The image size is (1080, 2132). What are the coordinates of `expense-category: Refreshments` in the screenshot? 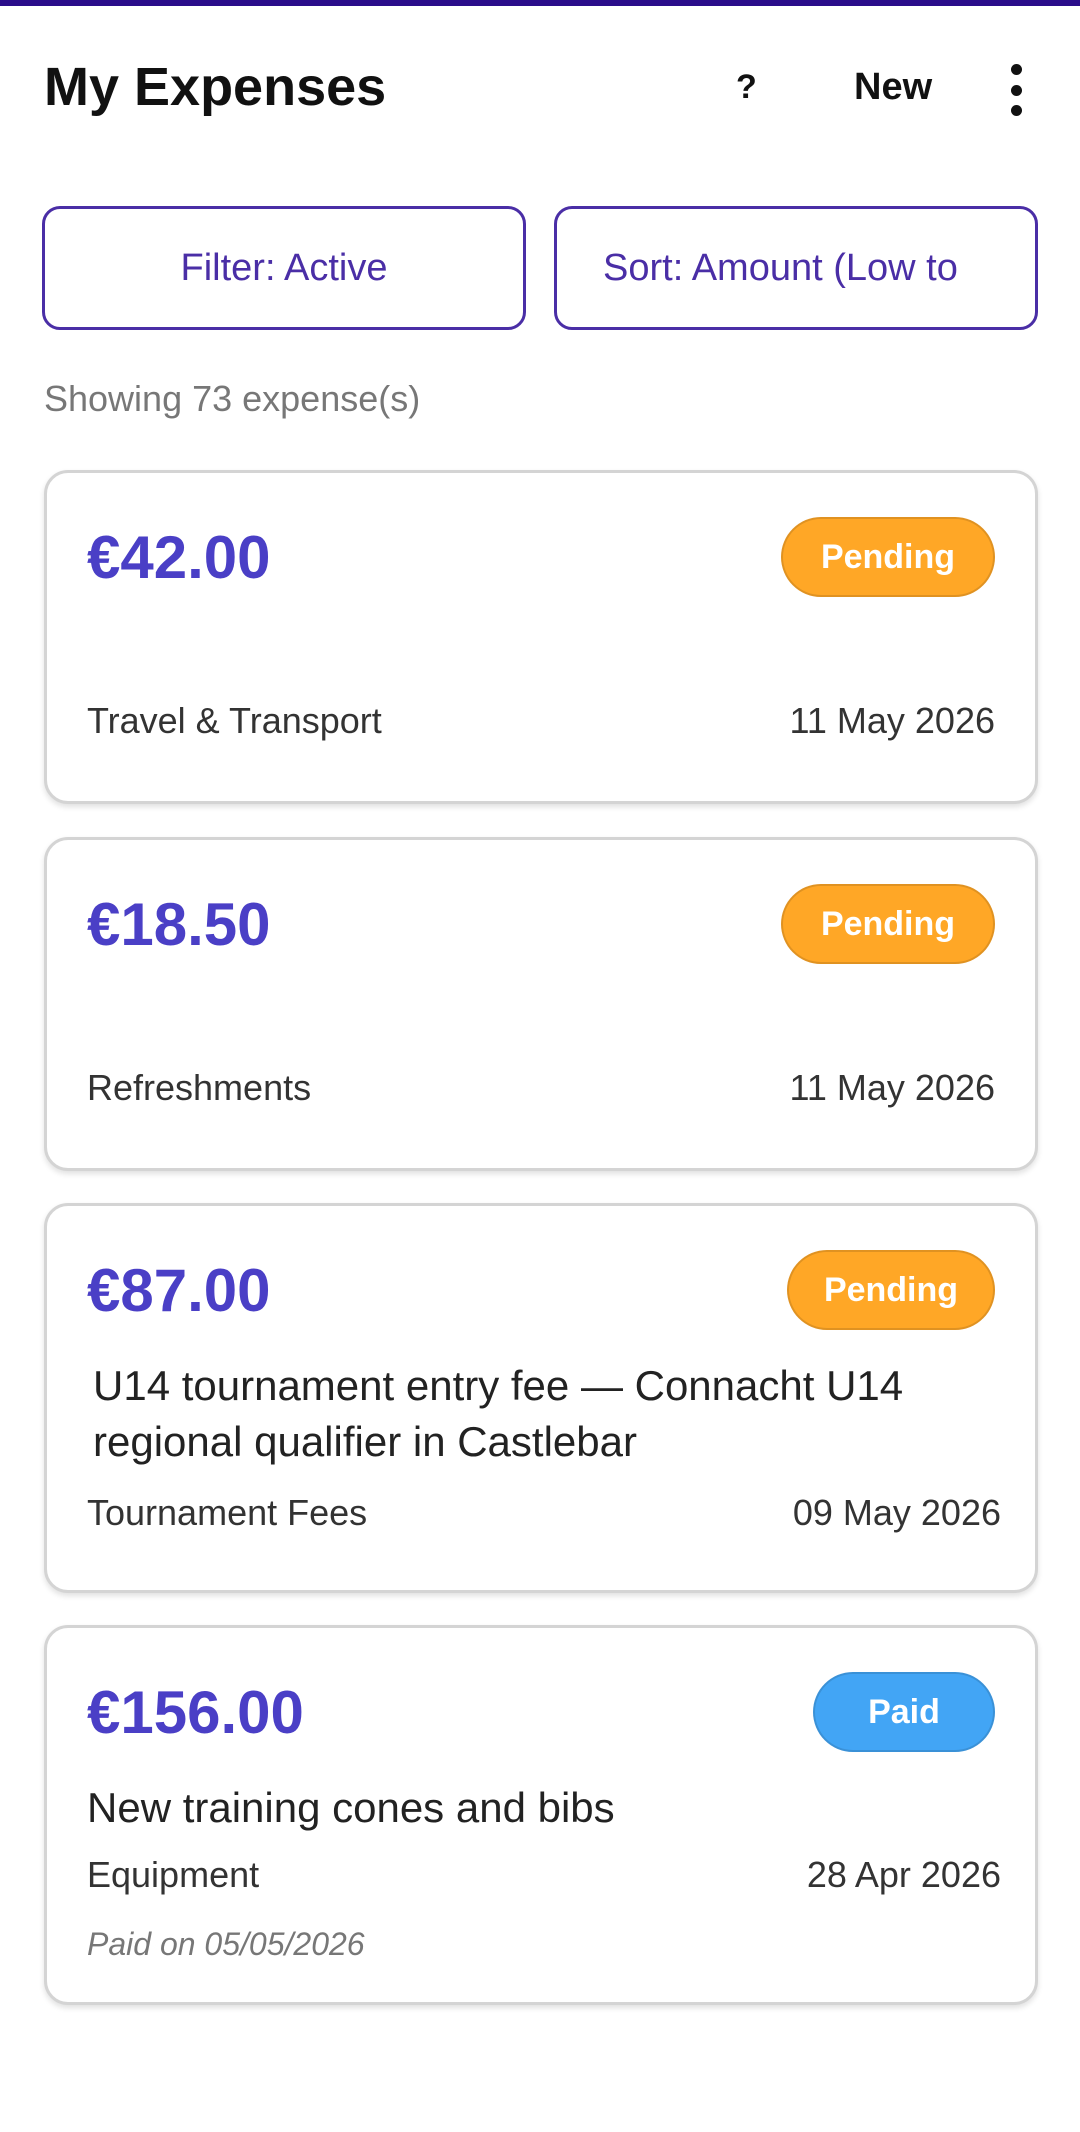 It's located at (199, 1087).